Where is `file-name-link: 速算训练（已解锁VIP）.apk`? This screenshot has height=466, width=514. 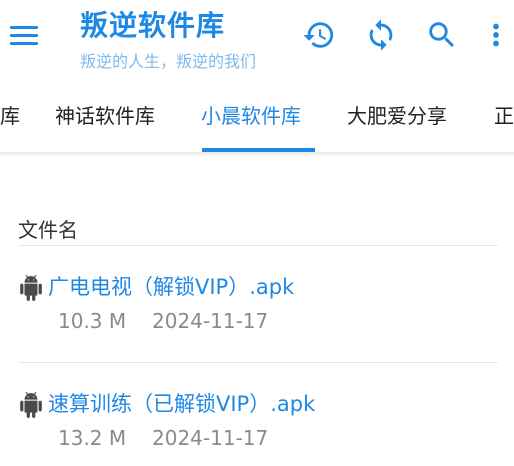 file-name-link: 速算训练（已解锁VIP）.apk is located at coordinates (181, 403).